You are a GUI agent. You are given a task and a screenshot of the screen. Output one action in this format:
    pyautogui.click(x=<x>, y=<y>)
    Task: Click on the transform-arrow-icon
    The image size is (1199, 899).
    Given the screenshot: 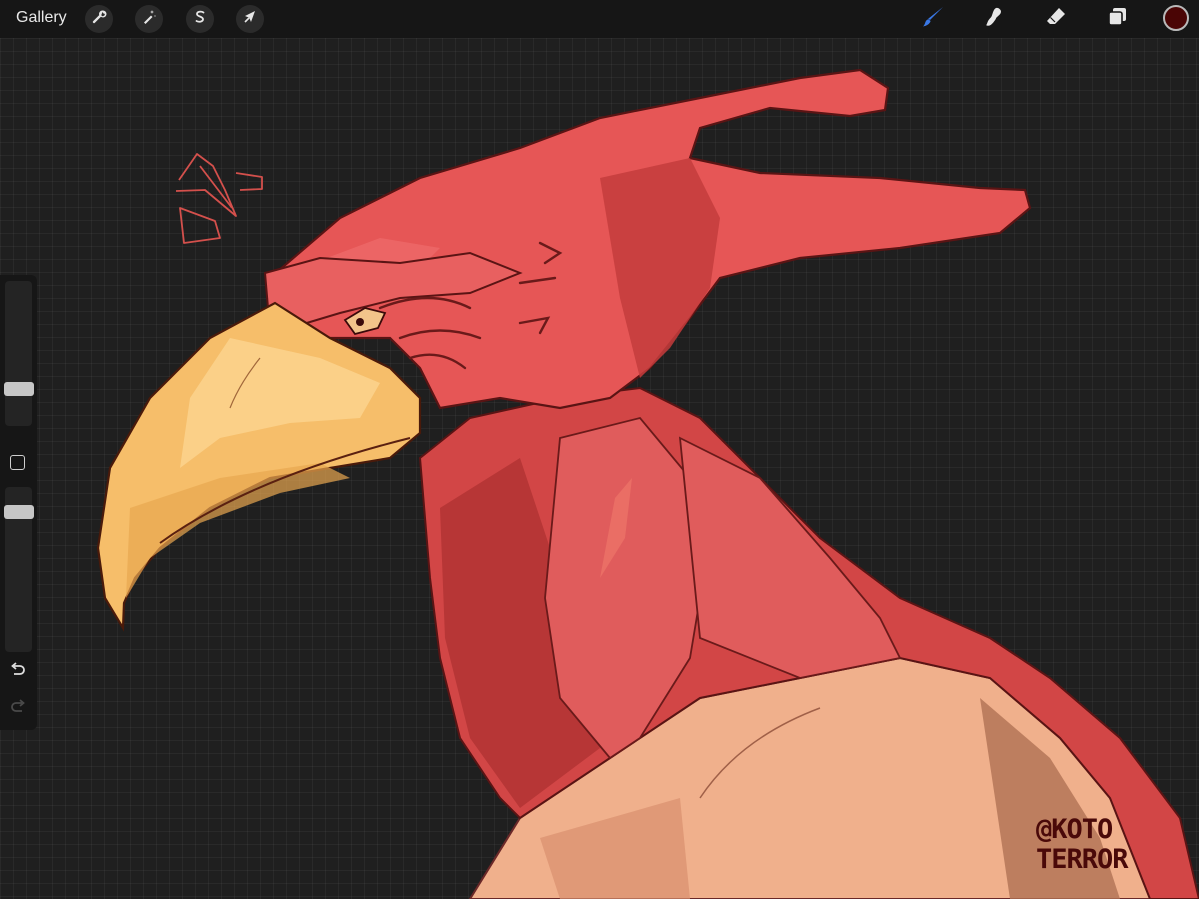 What is the action you would take?
    pyautogui.click(x=250, y=19)
    